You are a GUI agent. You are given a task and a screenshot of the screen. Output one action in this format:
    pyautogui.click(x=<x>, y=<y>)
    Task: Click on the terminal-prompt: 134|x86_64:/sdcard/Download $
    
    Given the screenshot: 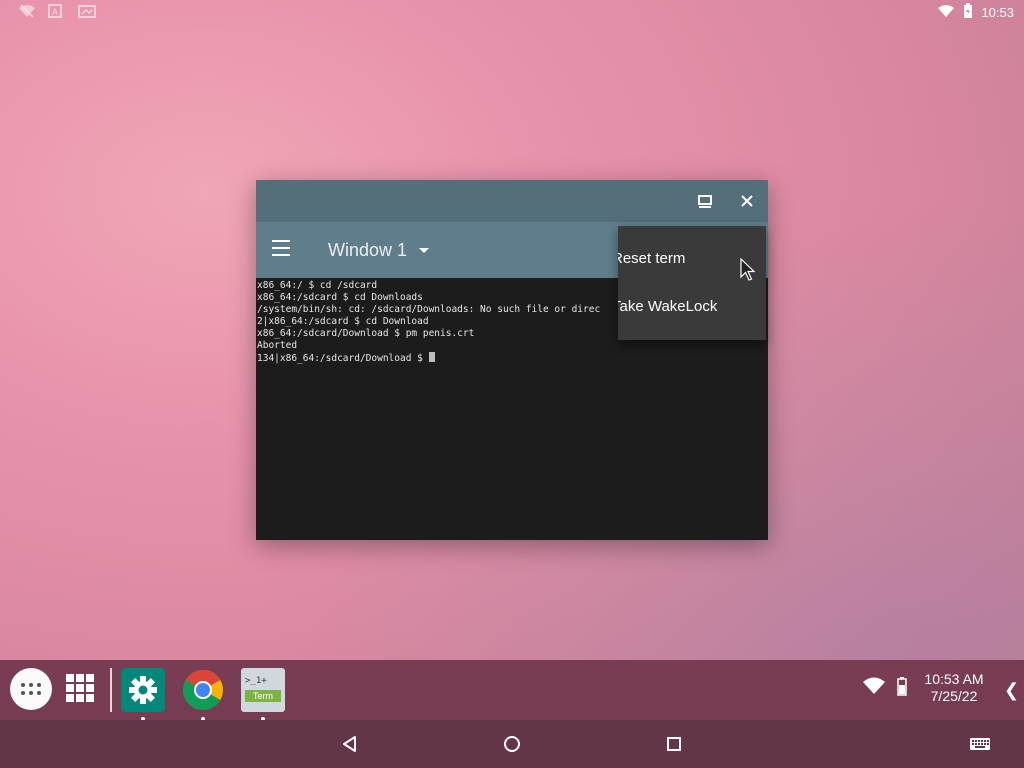 What is the action you would take?
    pyautogui.click(x=343, y=358)
    